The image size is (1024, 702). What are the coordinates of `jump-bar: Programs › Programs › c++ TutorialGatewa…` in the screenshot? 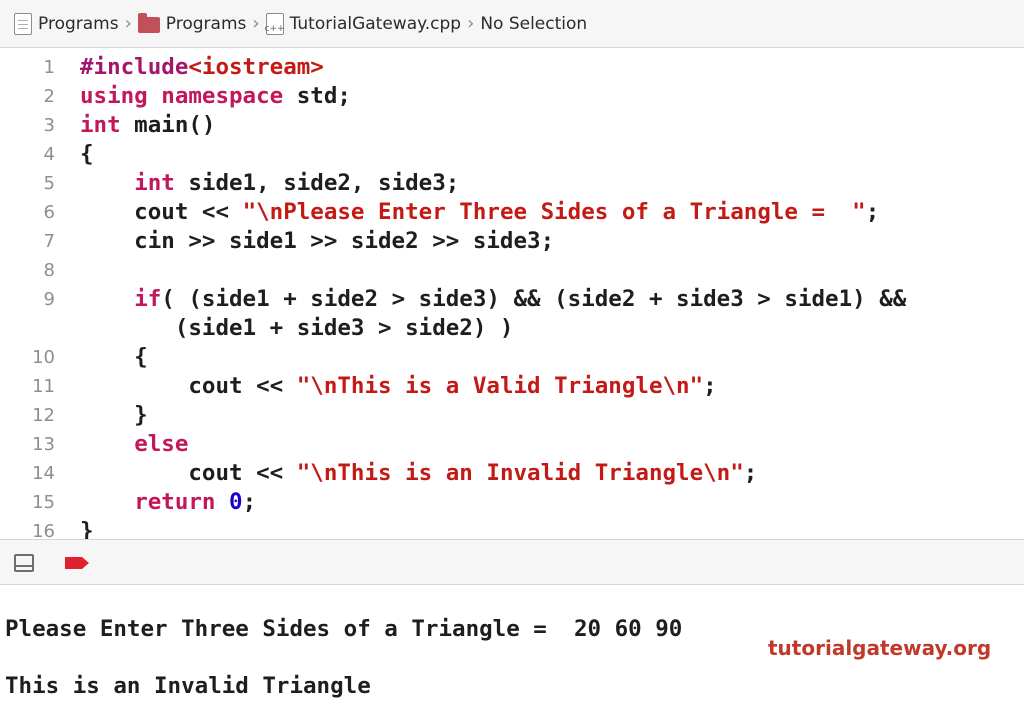 It's located at (512, 24).